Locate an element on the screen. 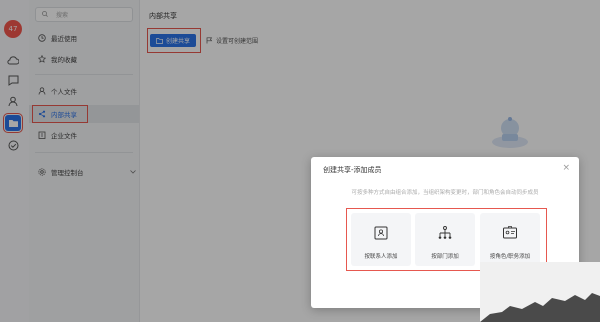  option-label: 按部门添加 is located at coordinates (445, 257).